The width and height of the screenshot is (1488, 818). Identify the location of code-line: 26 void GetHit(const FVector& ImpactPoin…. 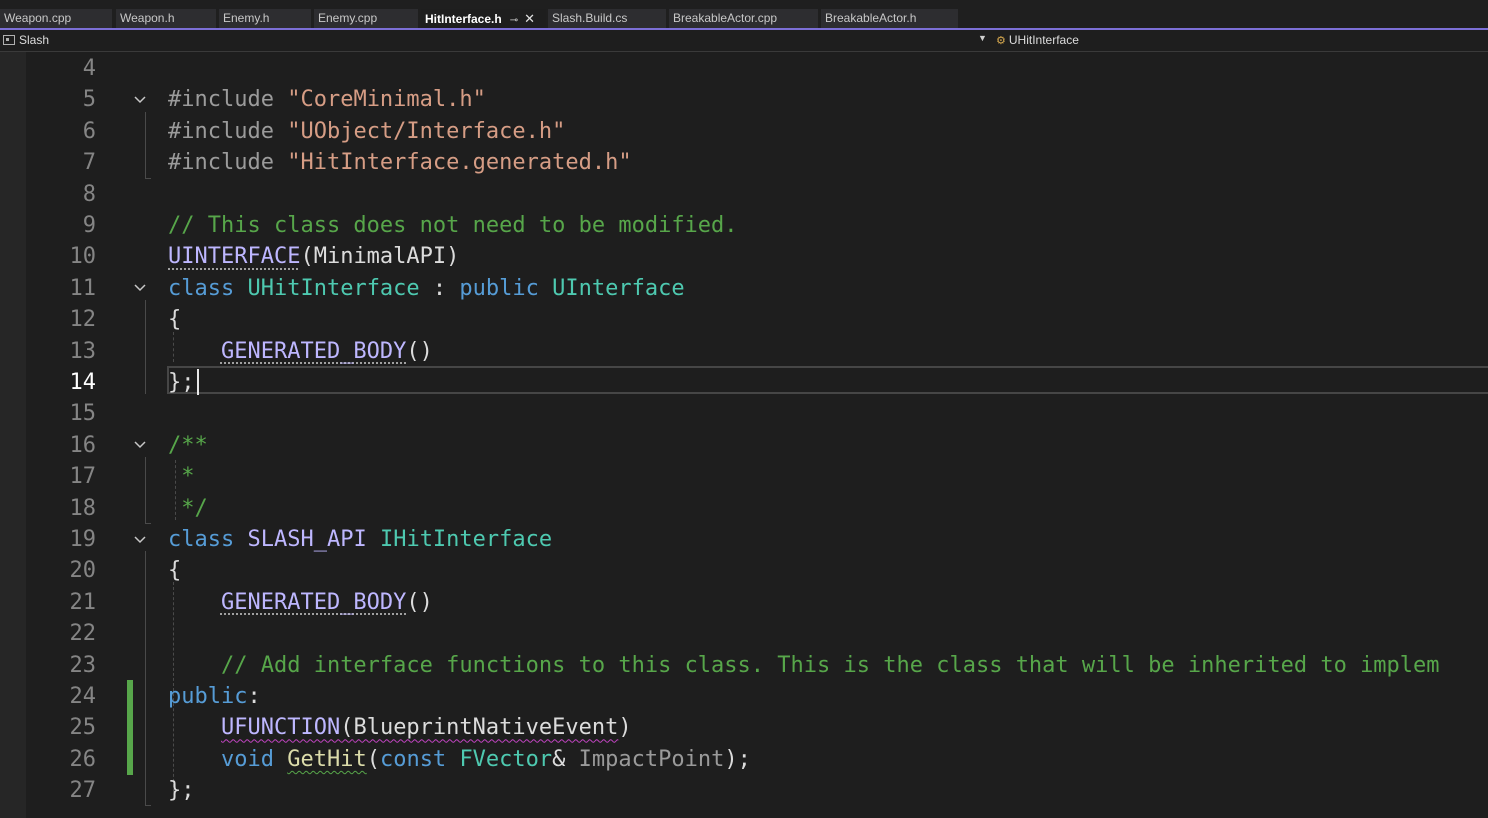
(757, 759).